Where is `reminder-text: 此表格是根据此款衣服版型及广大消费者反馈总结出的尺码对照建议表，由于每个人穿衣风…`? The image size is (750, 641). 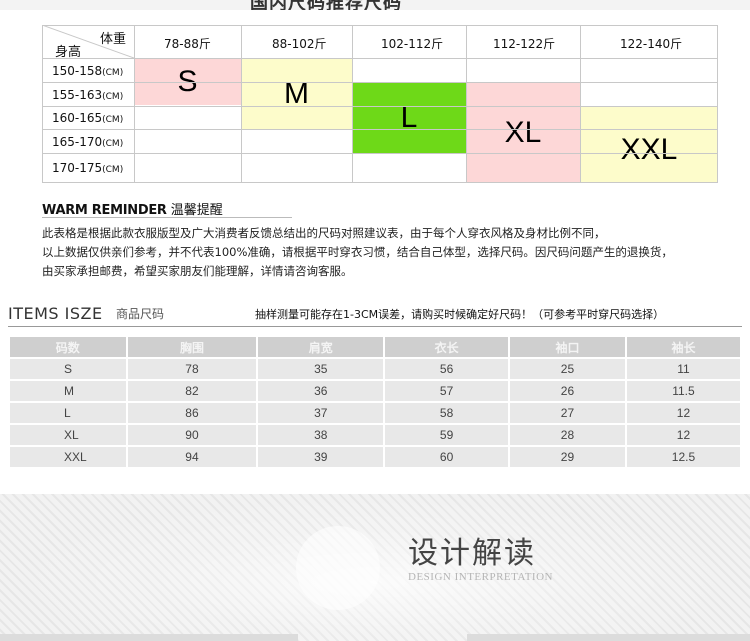
reminder-text: 此表格是根据此款衣服版型及广大消费者反馈总结出的尺码对照建议表，由于每个人穿衣风… is located at coordinates (392, 252).